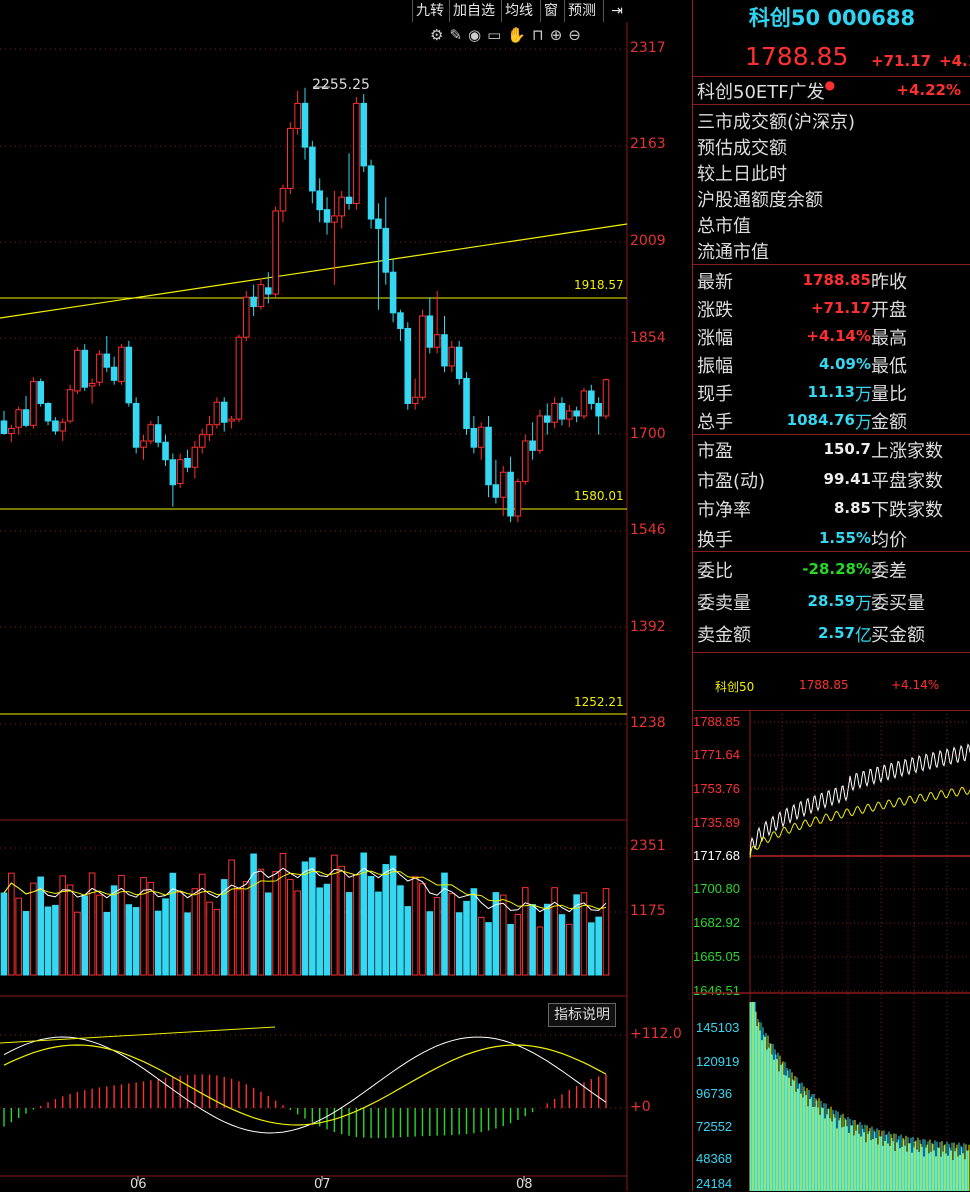  What do you see at coordinates (928, 90) in the screenshot?
I see `etf-percent: +4.22%` at bounding box center [928, 90].